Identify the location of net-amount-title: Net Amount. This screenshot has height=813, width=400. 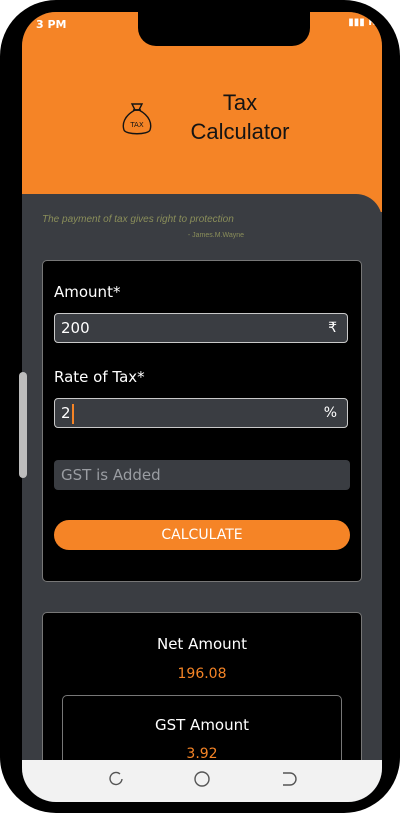
(202, 644).